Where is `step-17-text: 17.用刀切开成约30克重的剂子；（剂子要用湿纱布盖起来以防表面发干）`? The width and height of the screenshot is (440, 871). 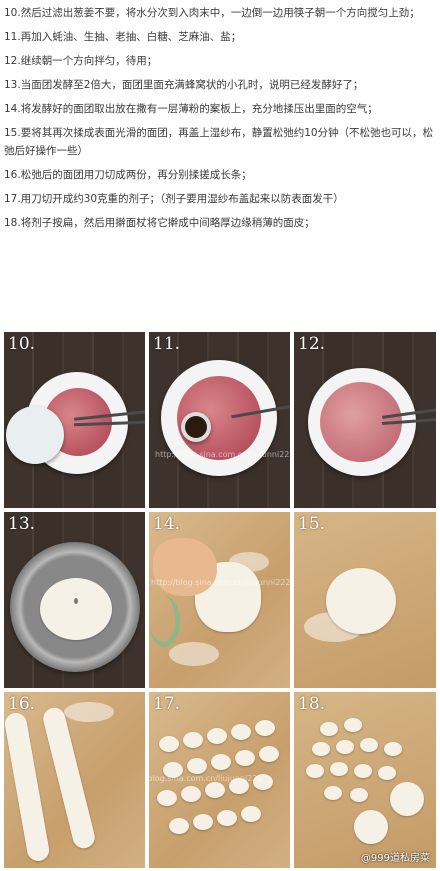
step-17-text: 17.用刀切开成约30克重的剂子；（剂子要用湿纱布盖起来以防表面发干） is located at coordinates (174, 199).